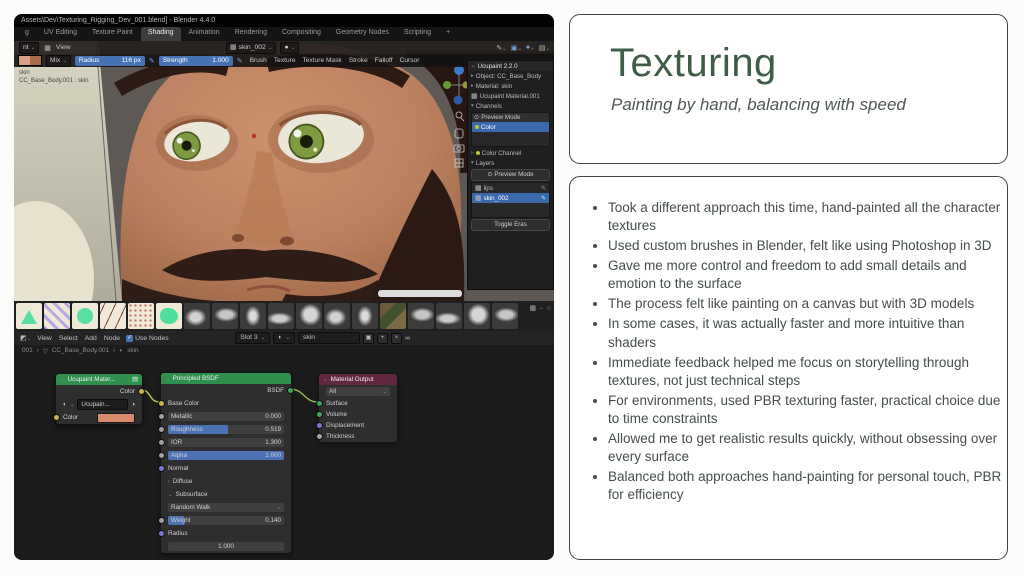 This screenshot has width=1024, height=576. What do you see at coordinates (358, 60) in the screenshot?
I see `brush-menu: Stroke` at bounding box center [358, 60].